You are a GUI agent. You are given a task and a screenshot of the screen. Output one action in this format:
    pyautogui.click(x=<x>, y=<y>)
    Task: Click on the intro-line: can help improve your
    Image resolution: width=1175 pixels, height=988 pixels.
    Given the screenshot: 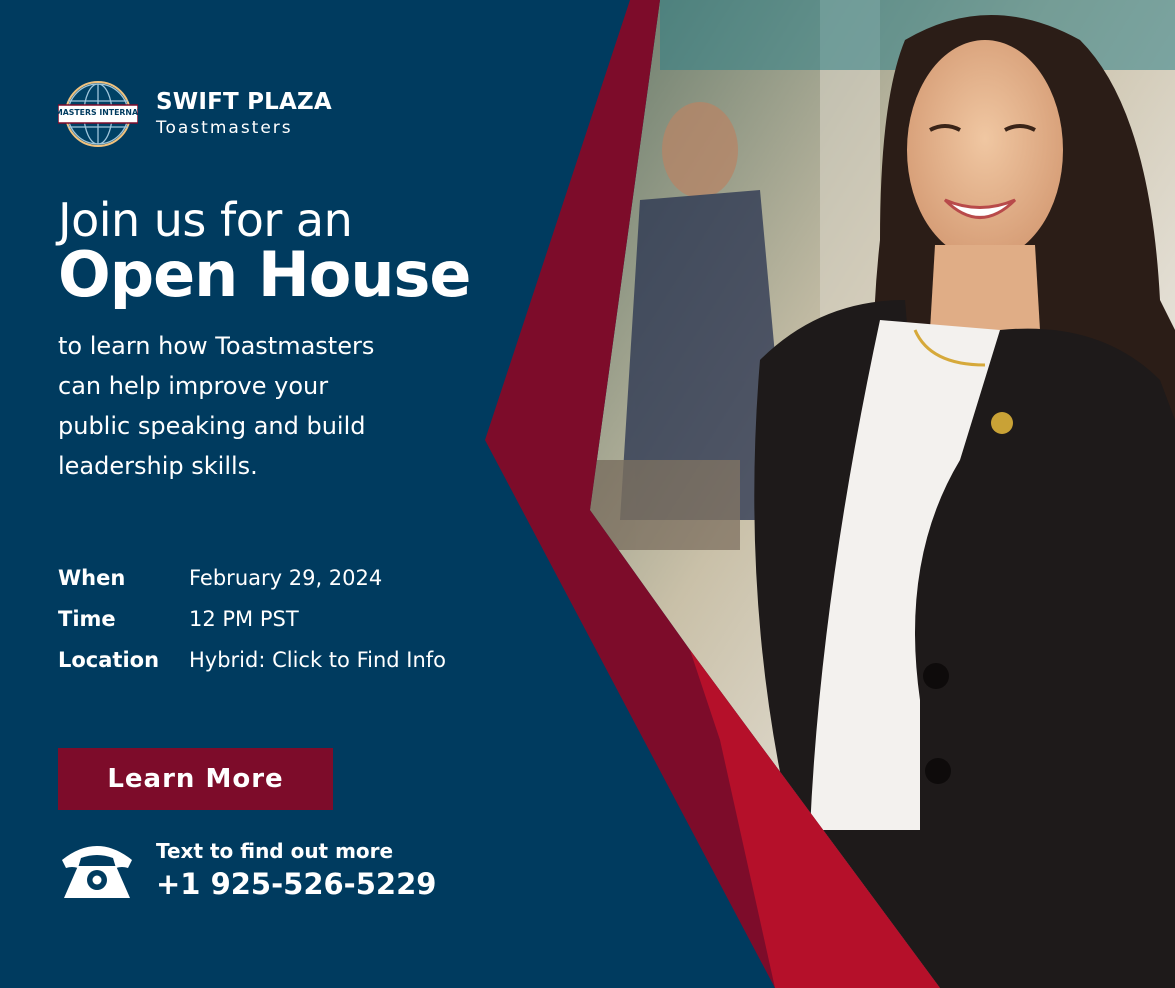 What is the action you would take?
    pyautogui.click(x=193, y=386)
    